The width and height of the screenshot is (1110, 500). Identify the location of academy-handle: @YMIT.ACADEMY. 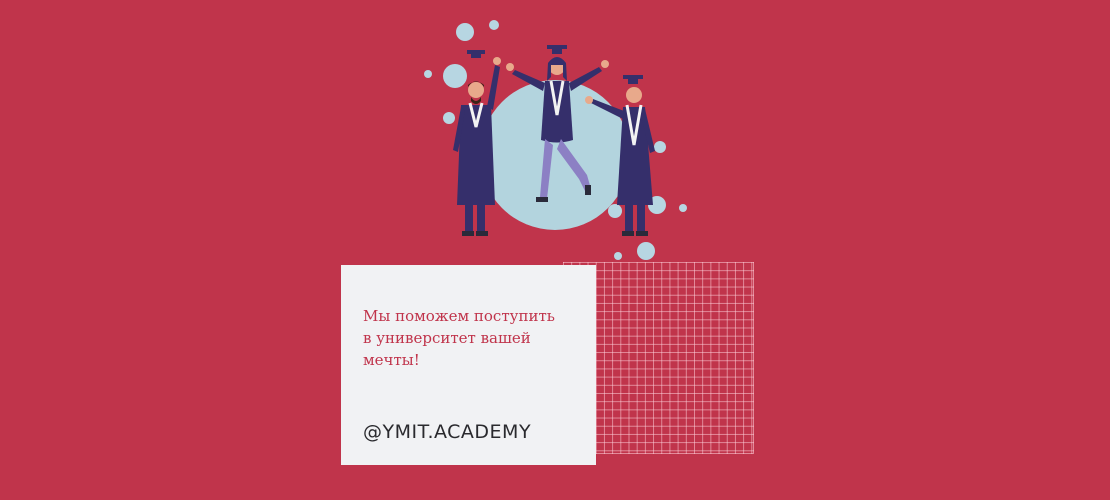
(447, 432).